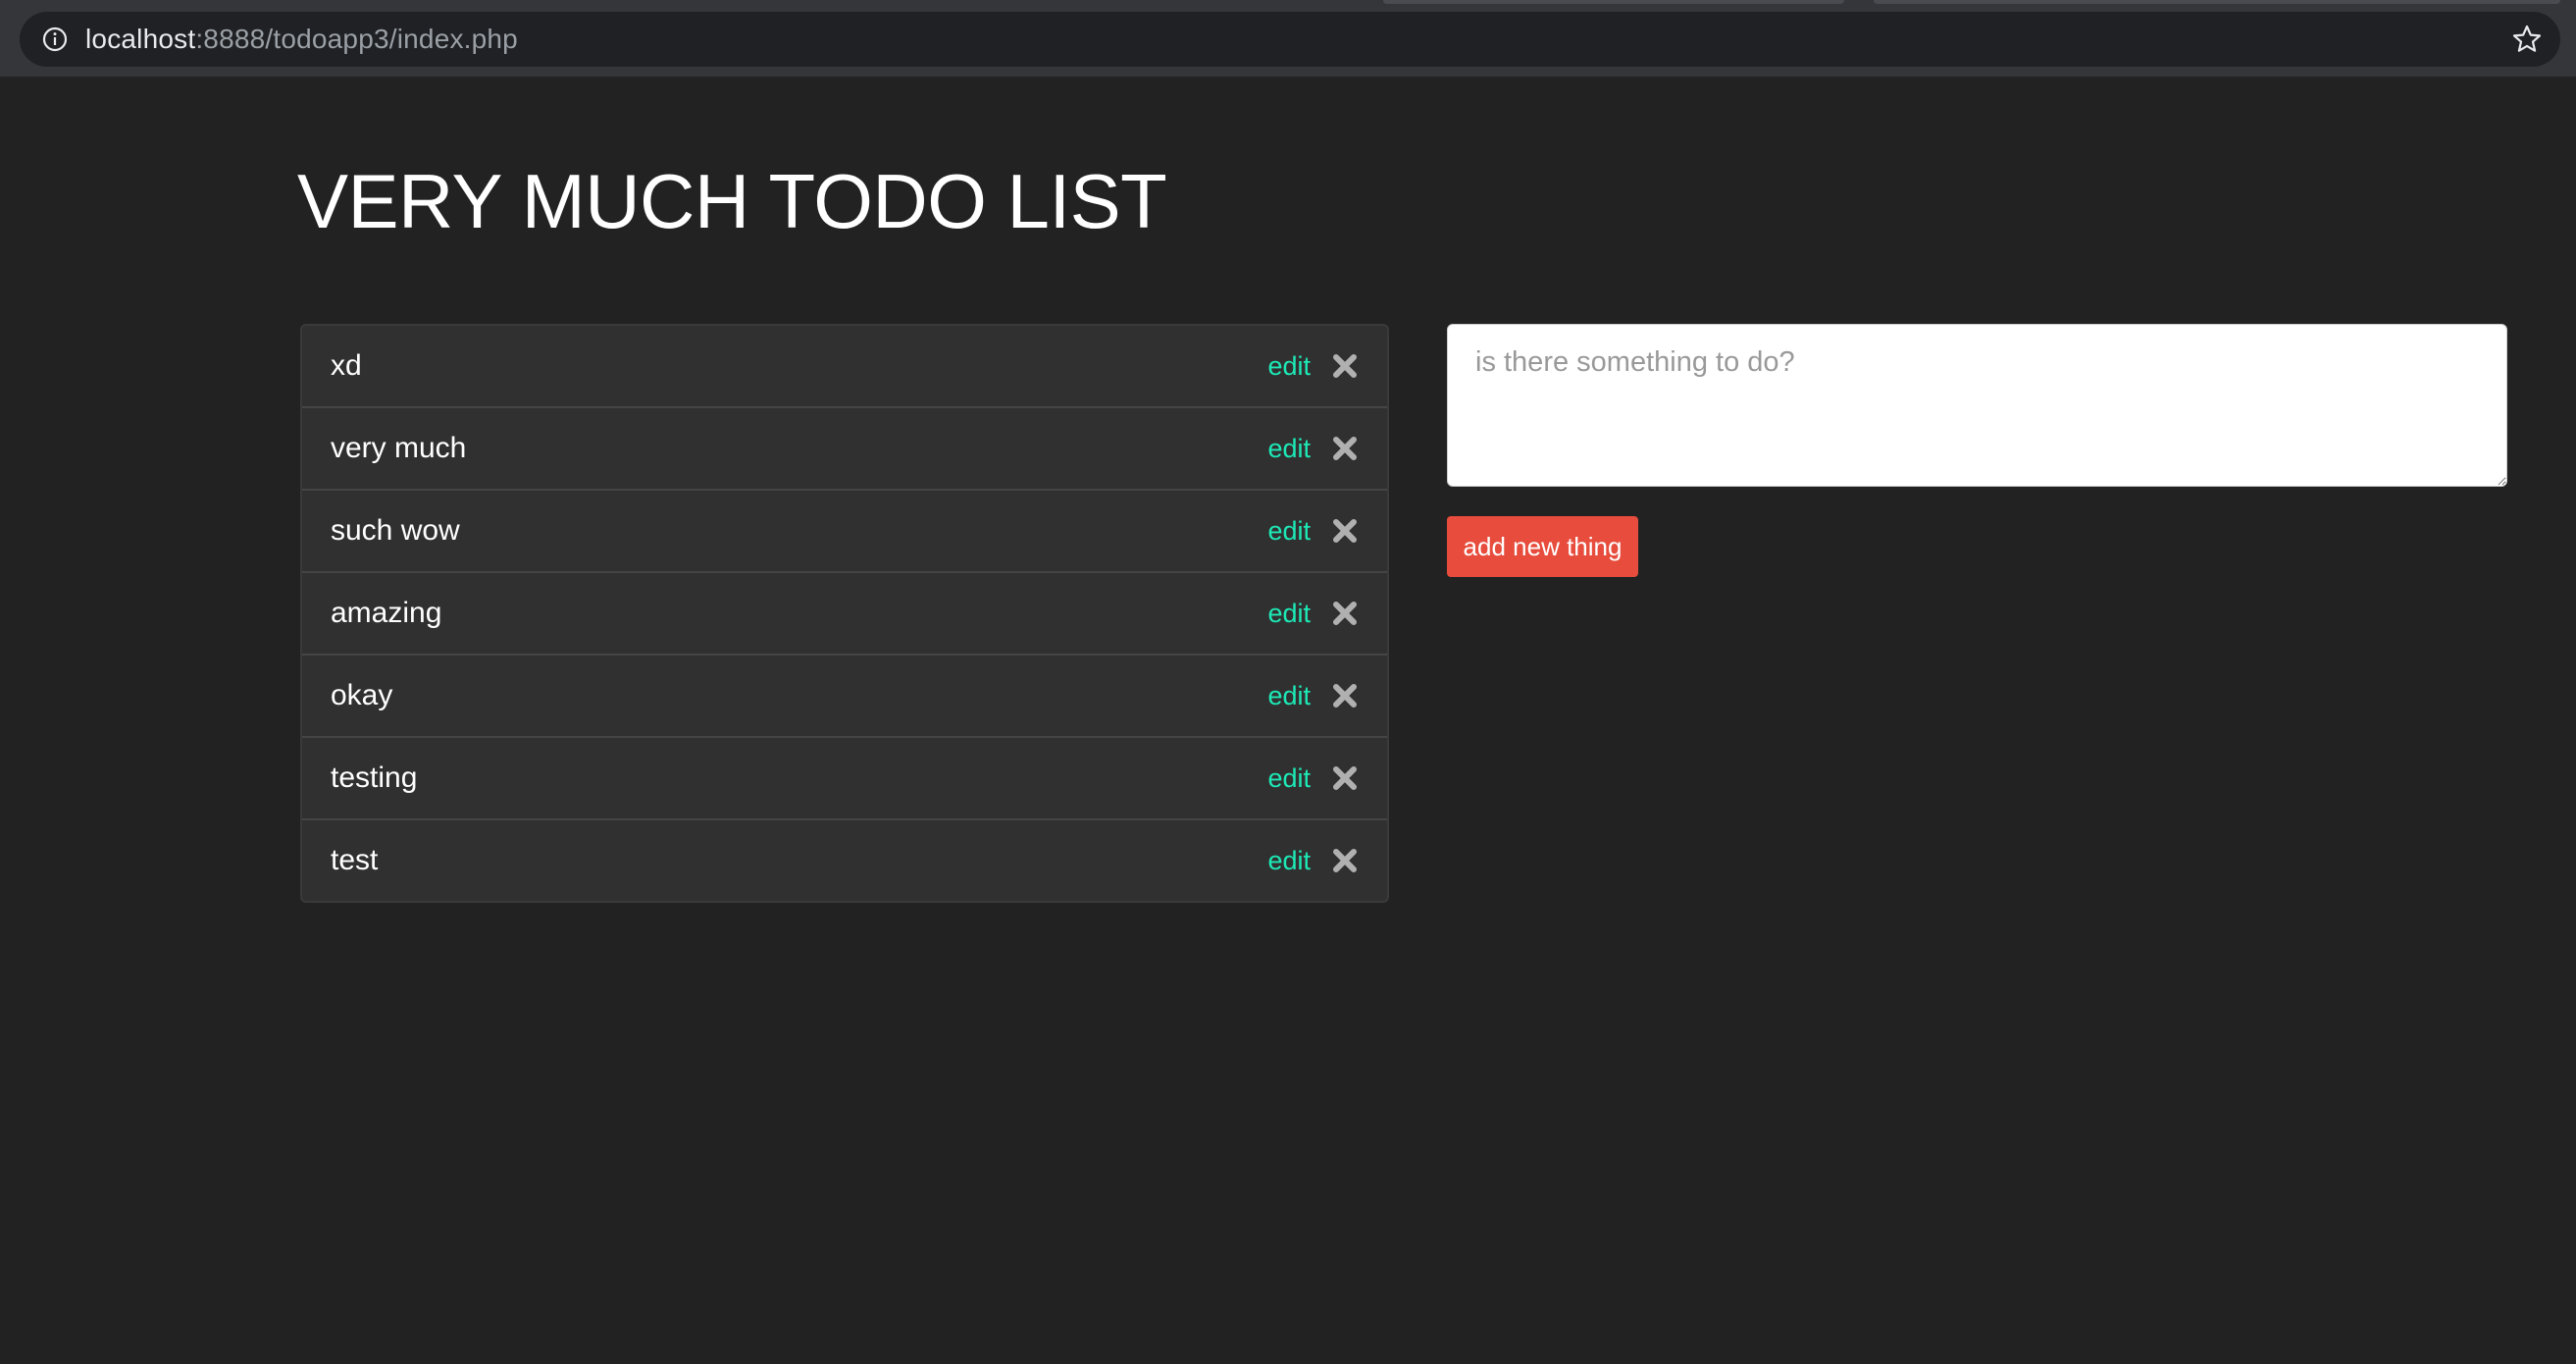  Describe the element at coordinates (844, 860) in the screenshot. I see `todo-item: test edit` at that location.